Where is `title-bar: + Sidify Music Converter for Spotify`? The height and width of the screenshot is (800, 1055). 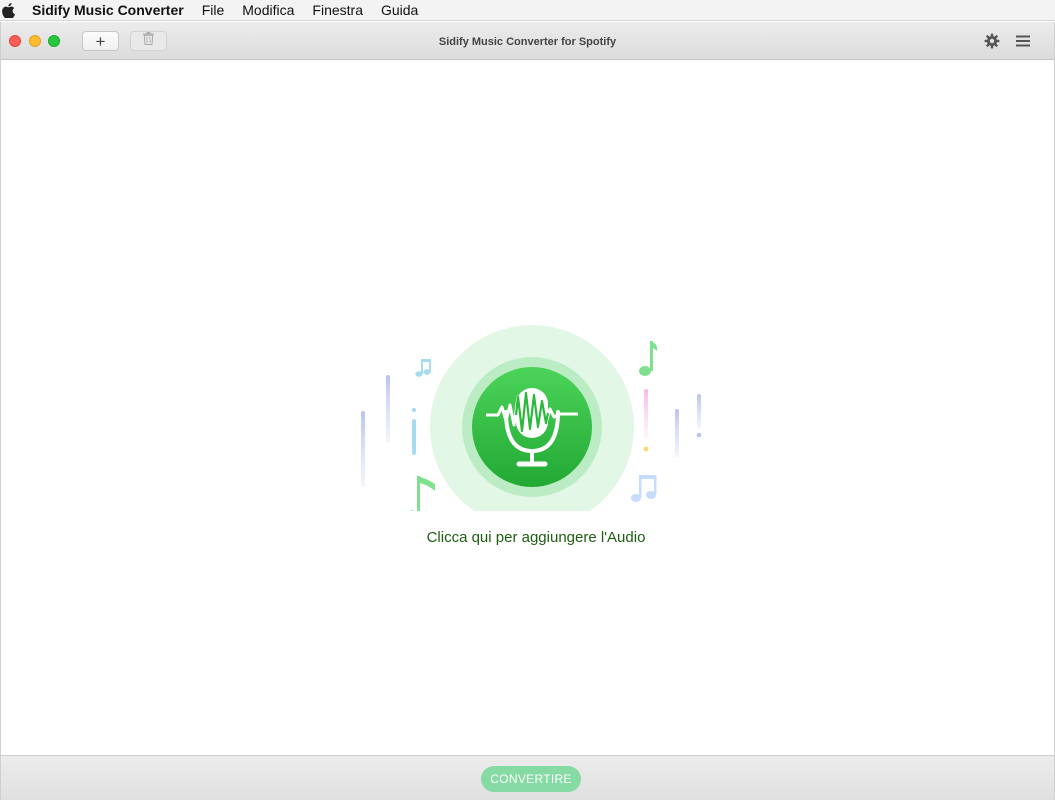
title-bar: + Sidify Music Converter for Spotify is located at coordinates (527, 41).